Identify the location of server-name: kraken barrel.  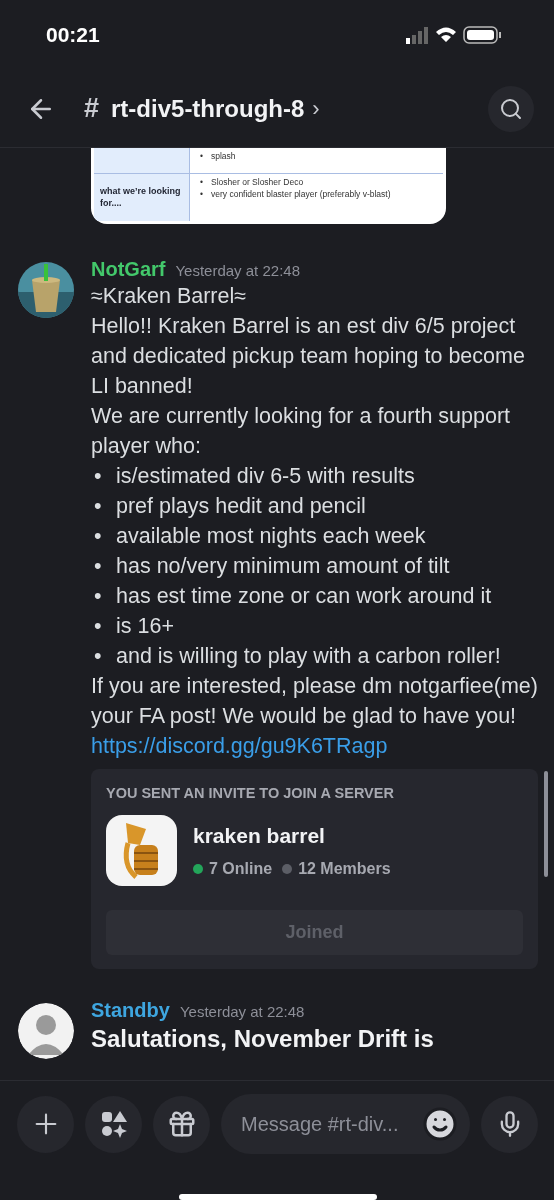
(259, 835).